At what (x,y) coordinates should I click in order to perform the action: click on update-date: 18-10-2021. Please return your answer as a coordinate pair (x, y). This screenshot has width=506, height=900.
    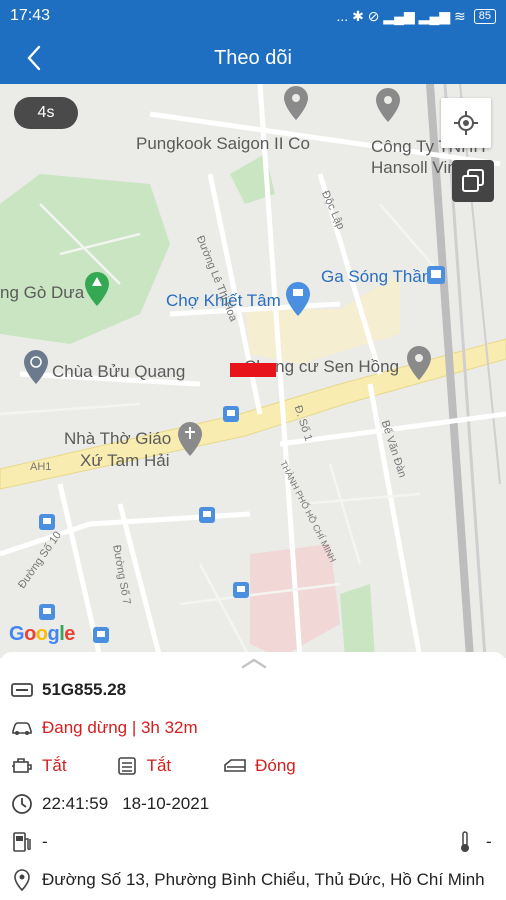
    Looking at the image, I should click on (166, 803).